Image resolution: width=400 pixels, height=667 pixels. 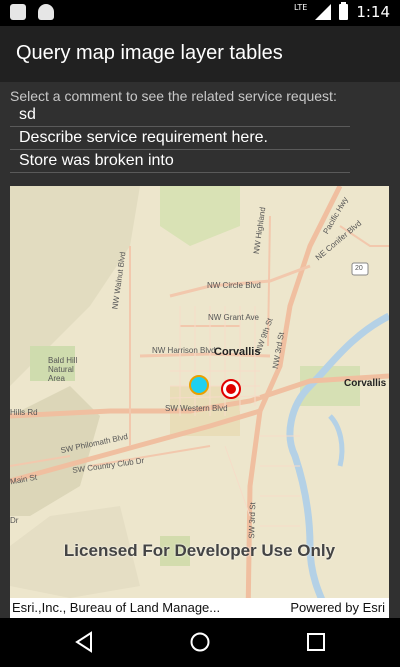 What do you see at coordinates (301, 7) in the screenshot?
I see `network-type: LTE` at bounding box center [301, 7].